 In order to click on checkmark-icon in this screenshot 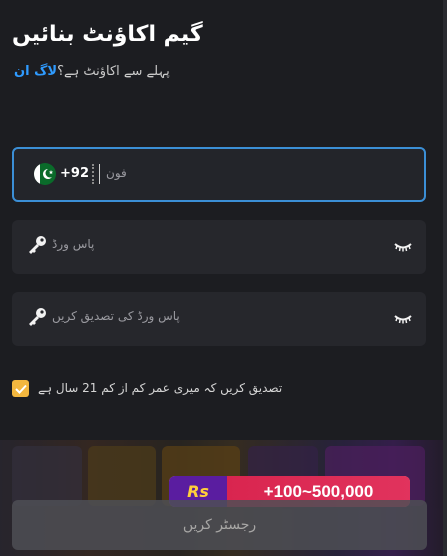, I will do `click(20, 389)`.